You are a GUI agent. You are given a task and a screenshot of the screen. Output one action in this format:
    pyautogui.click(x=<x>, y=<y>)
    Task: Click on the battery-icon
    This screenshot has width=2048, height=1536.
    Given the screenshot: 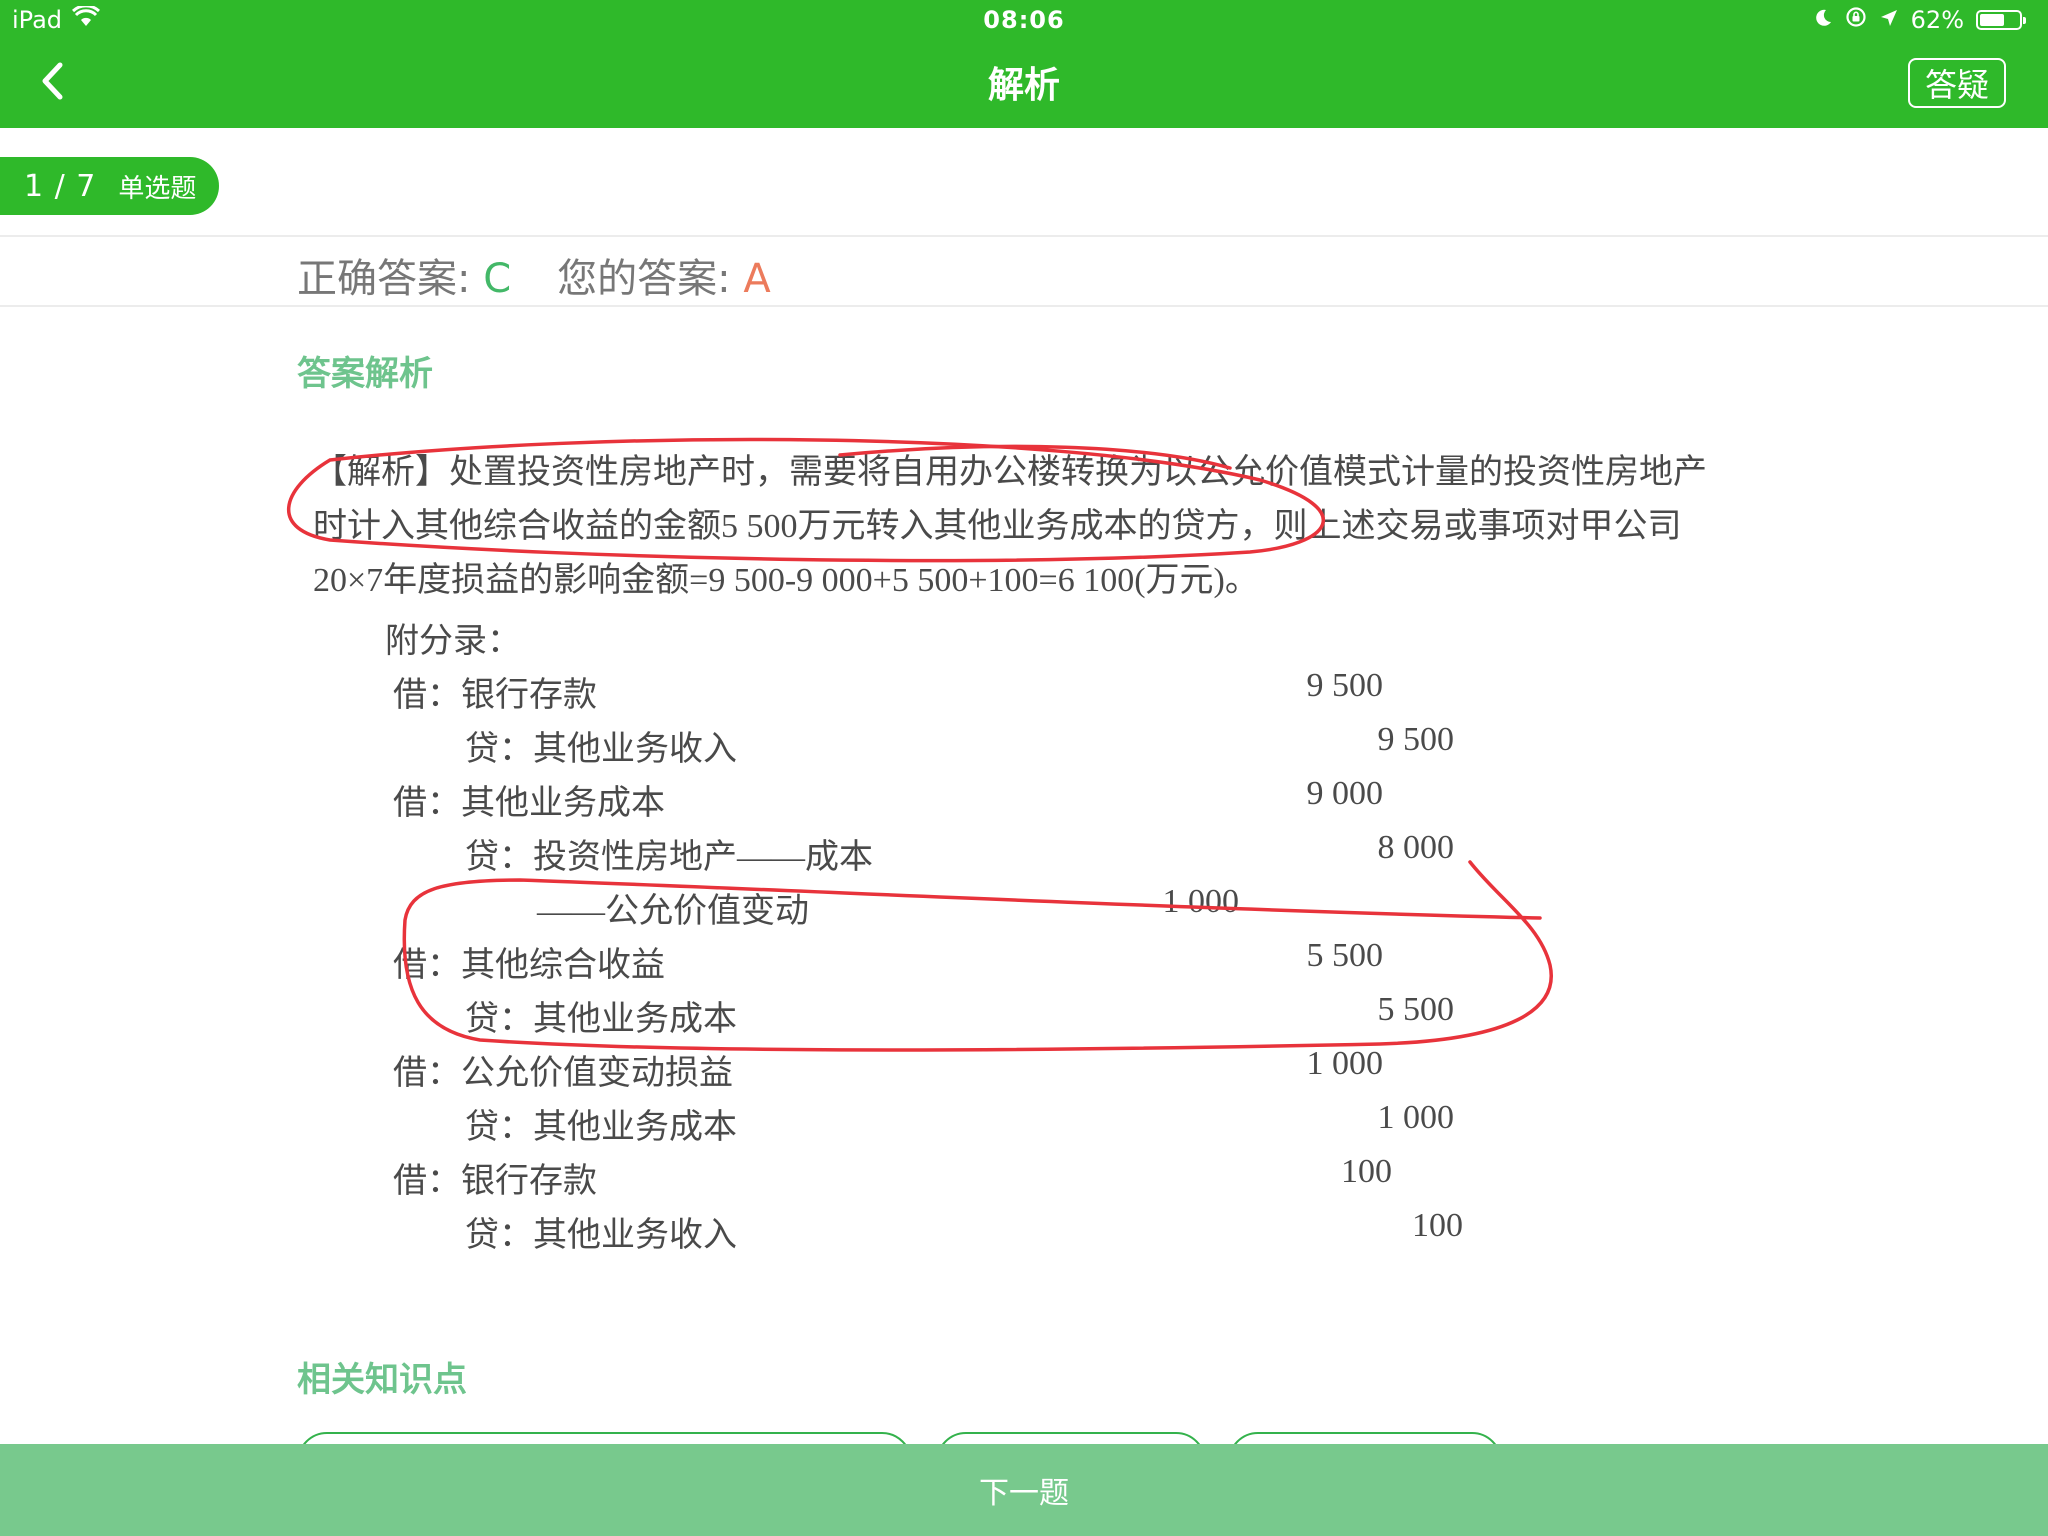 What is the action you would take?
    pyautogui.click(x=2001, y=20)
    